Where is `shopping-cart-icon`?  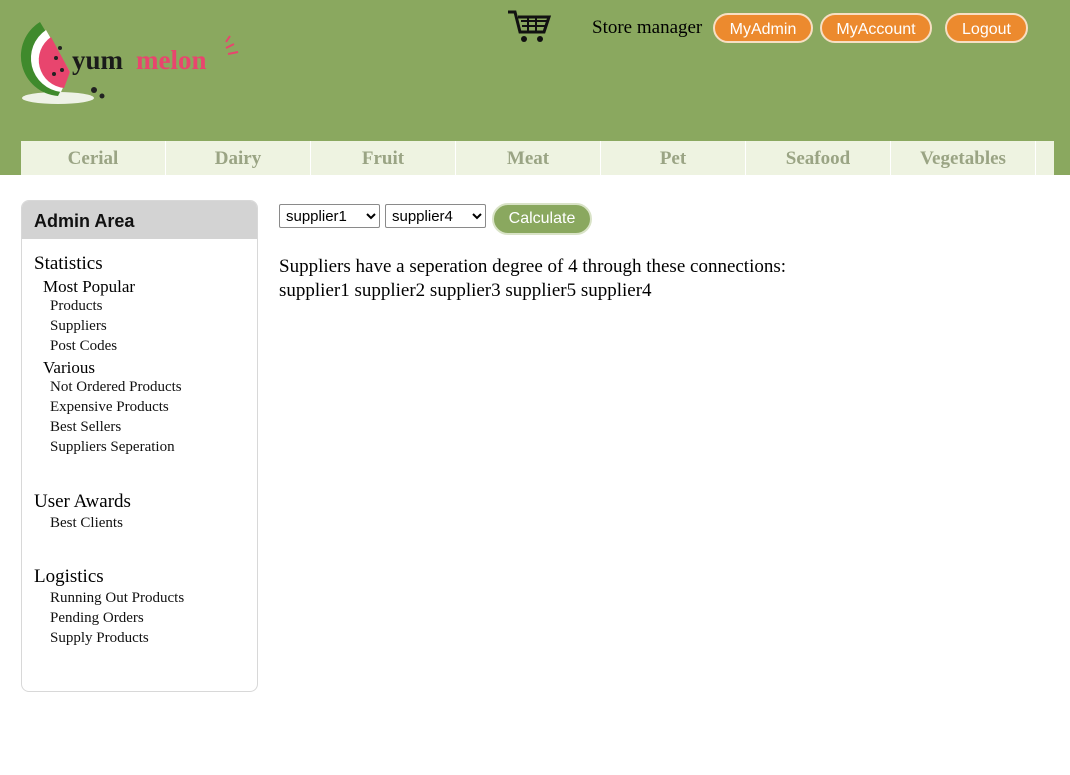 shopping-cart-icon is located at coordinates (529, 26).